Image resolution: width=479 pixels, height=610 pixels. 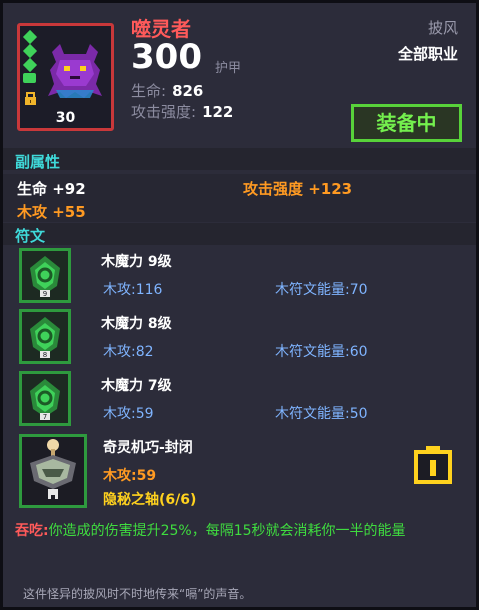 I want to click on set-piece-attack: 木攻:59, so click(x=130, y=476).